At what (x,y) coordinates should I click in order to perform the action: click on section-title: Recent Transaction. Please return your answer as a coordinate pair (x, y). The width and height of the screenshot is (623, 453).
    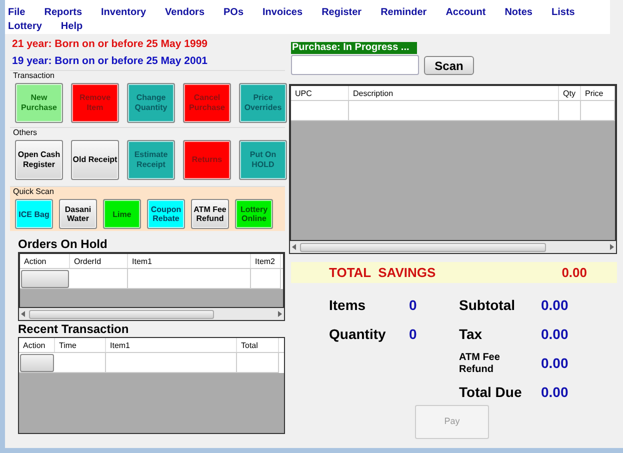
    Looking at the image, I should click on (74, 329).